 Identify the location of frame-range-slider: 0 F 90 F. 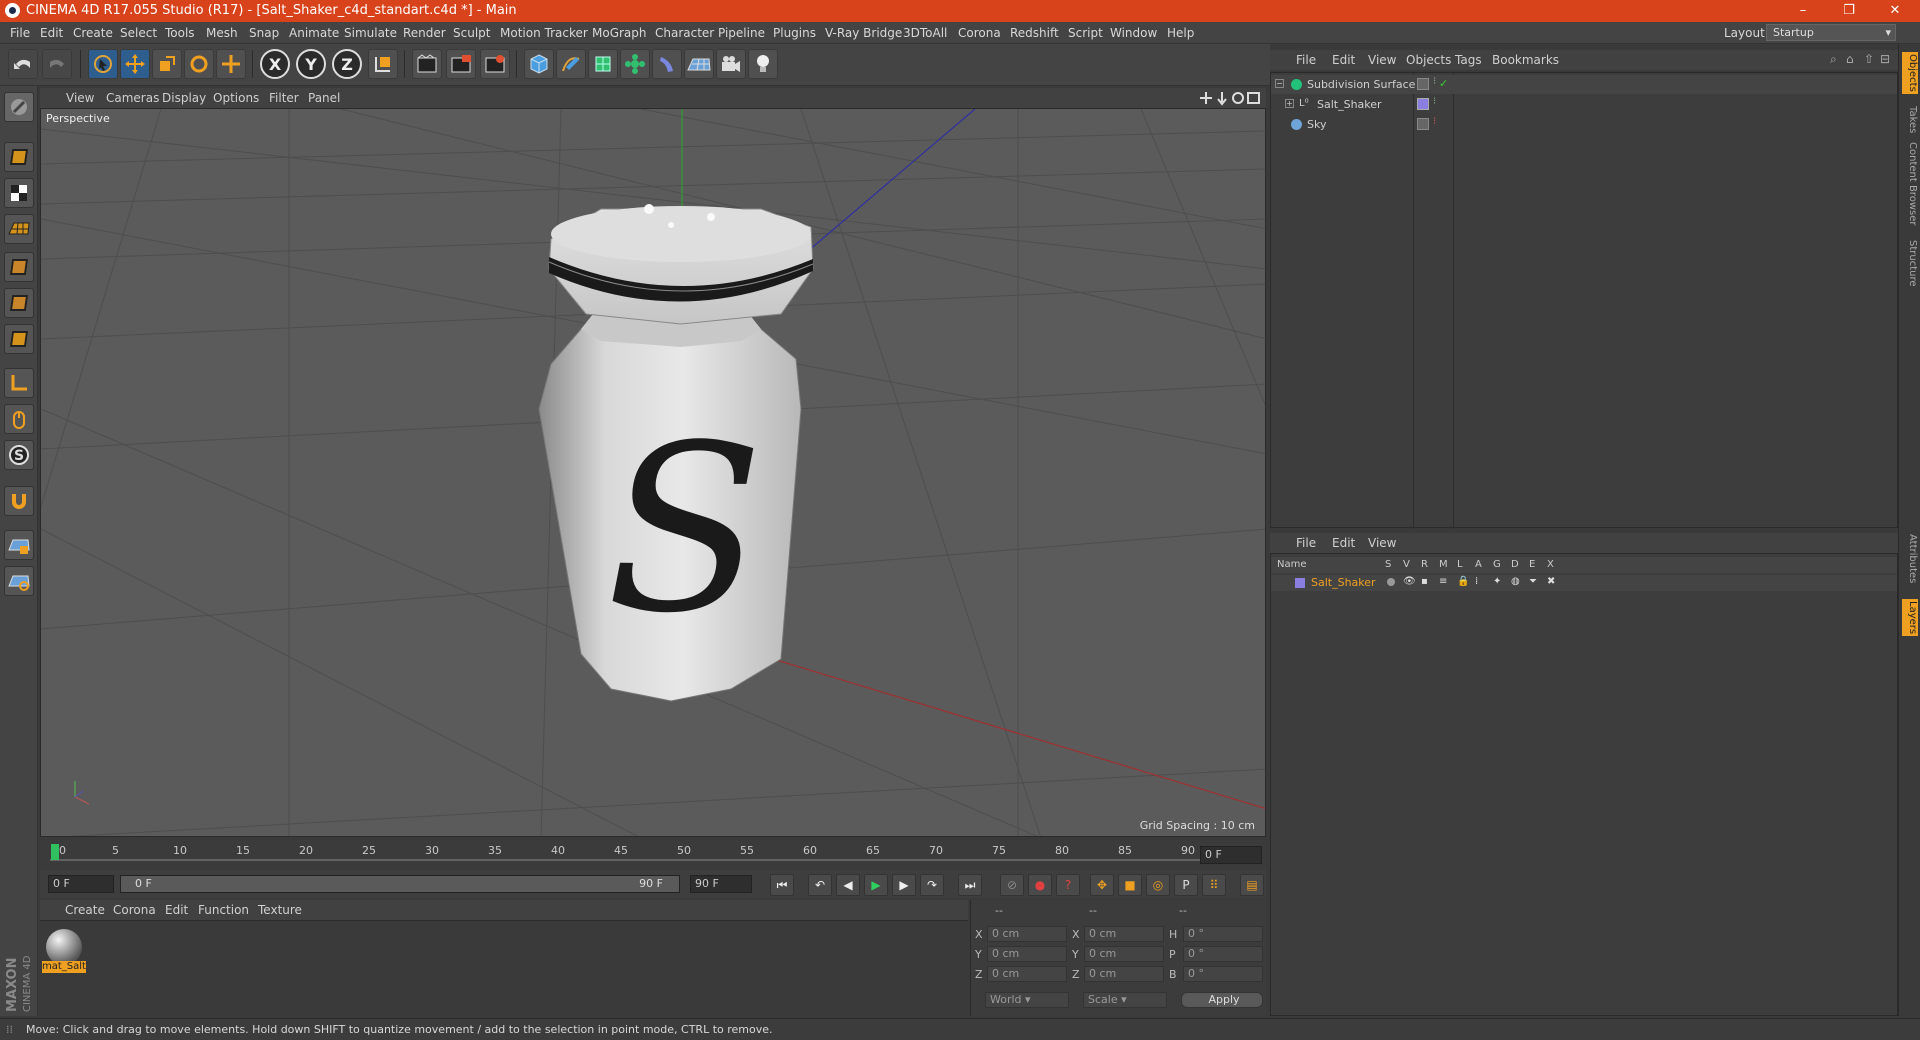
(400, 884).